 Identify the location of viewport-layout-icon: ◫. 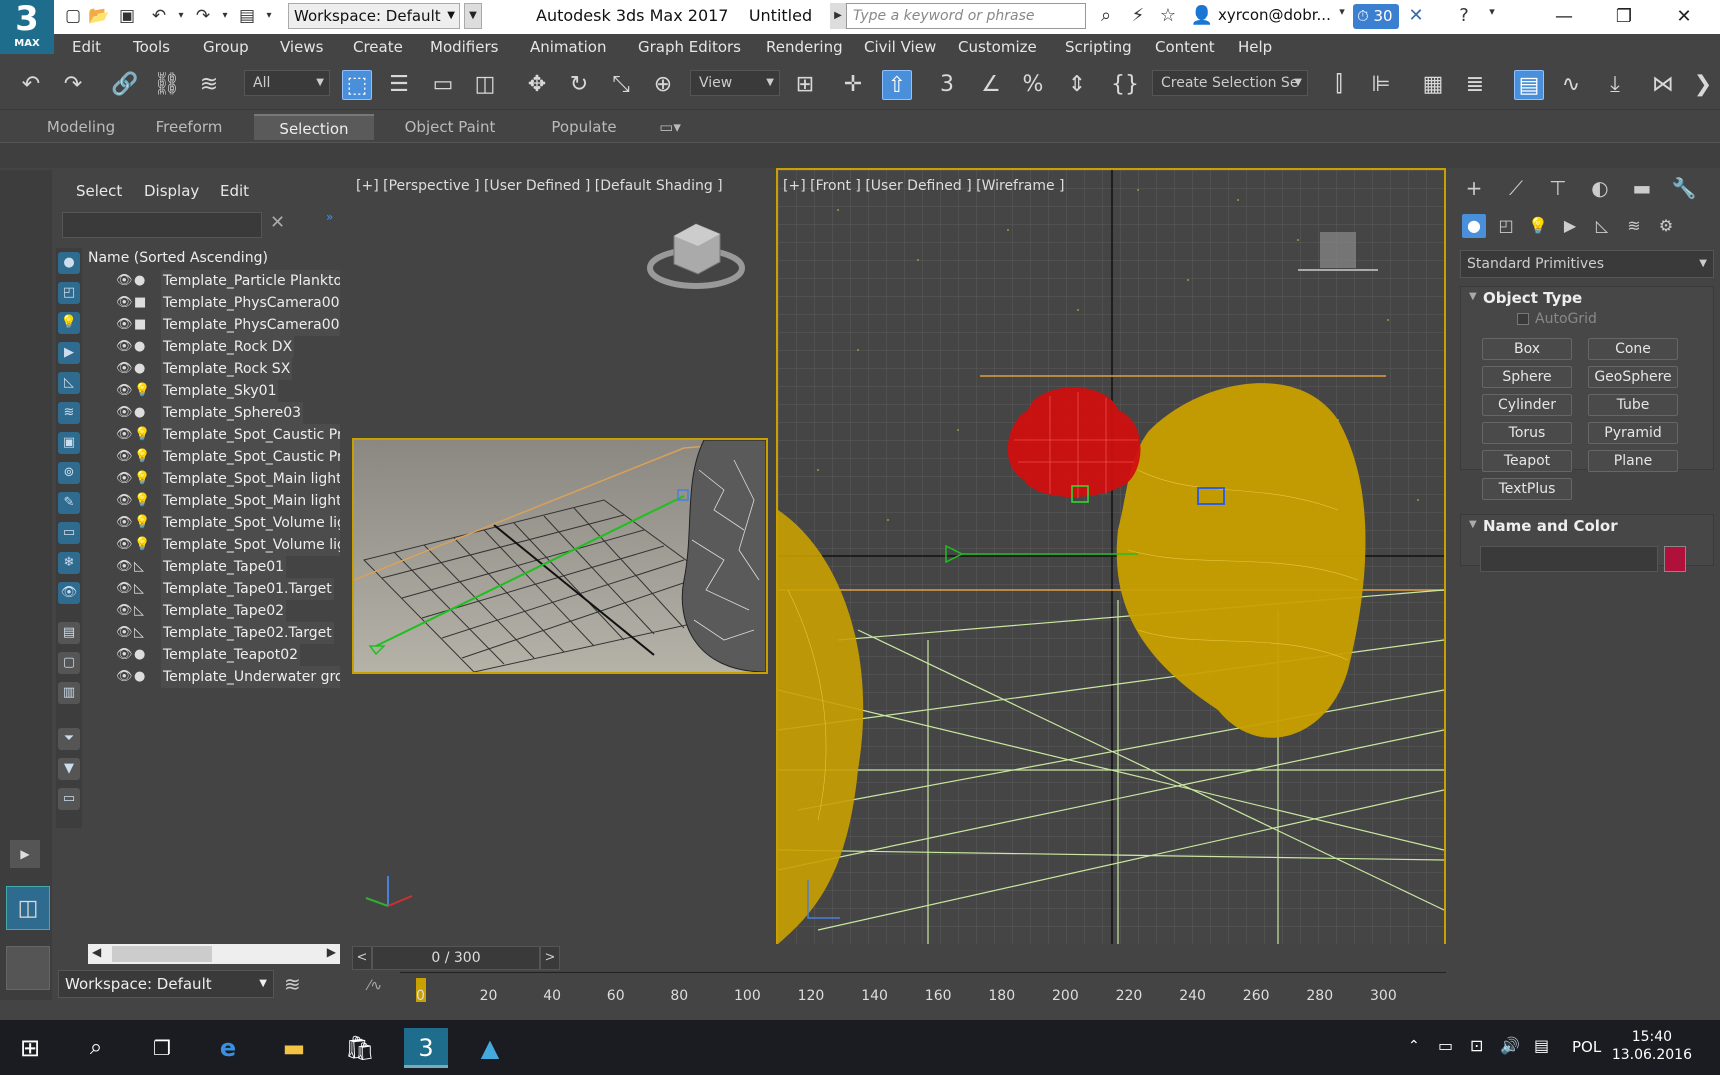
(28, 908).